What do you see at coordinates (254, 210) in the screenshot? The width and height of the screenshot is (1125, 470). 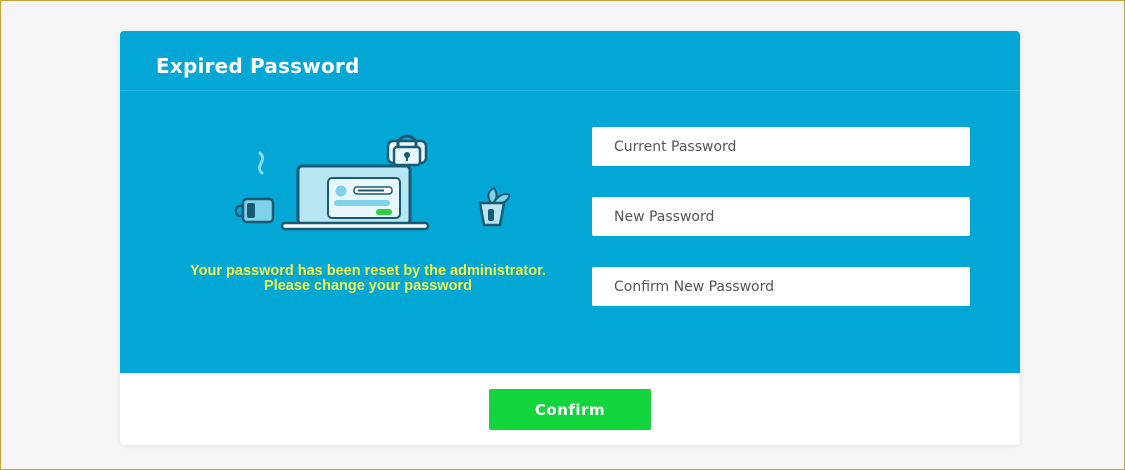 I see `coffee-mug-icon` at bounding box center [254, 210].